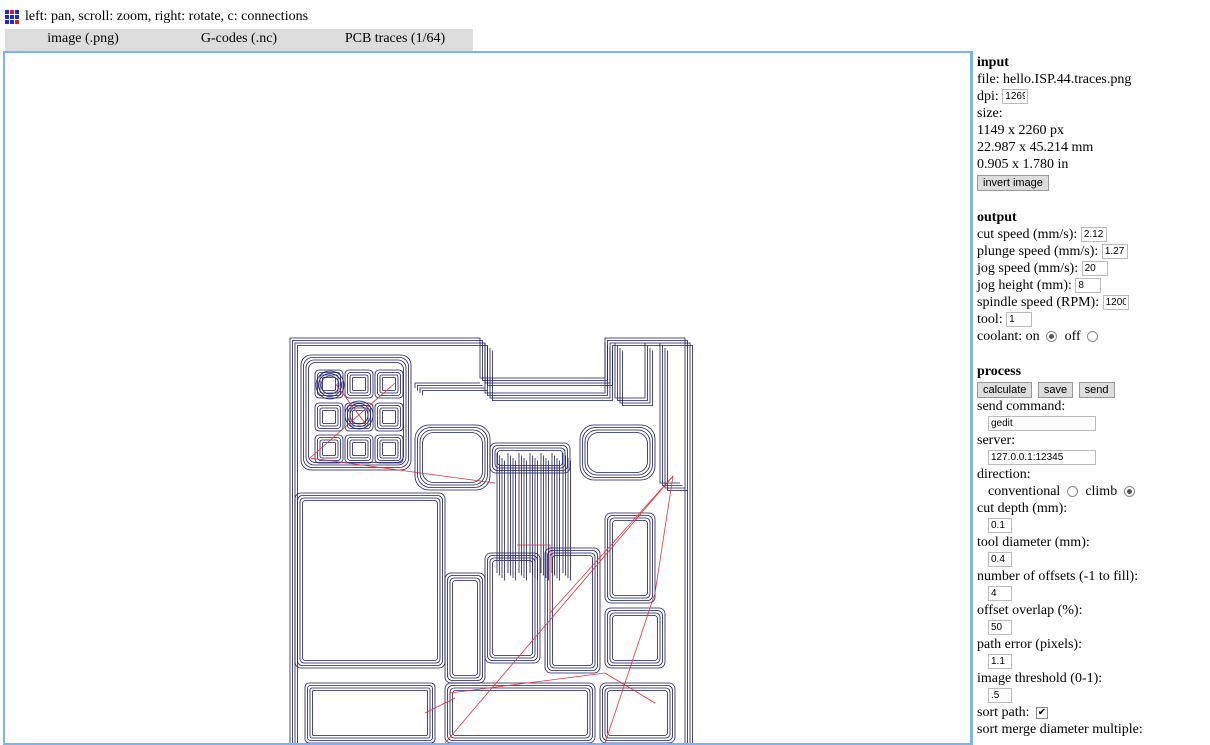 The height and width of the screenshot is (745, 1210). What do you see at coordinates (1000, 526) in the screenshot?
I see `cut-depth-input` at bounding box center [1000, 526].